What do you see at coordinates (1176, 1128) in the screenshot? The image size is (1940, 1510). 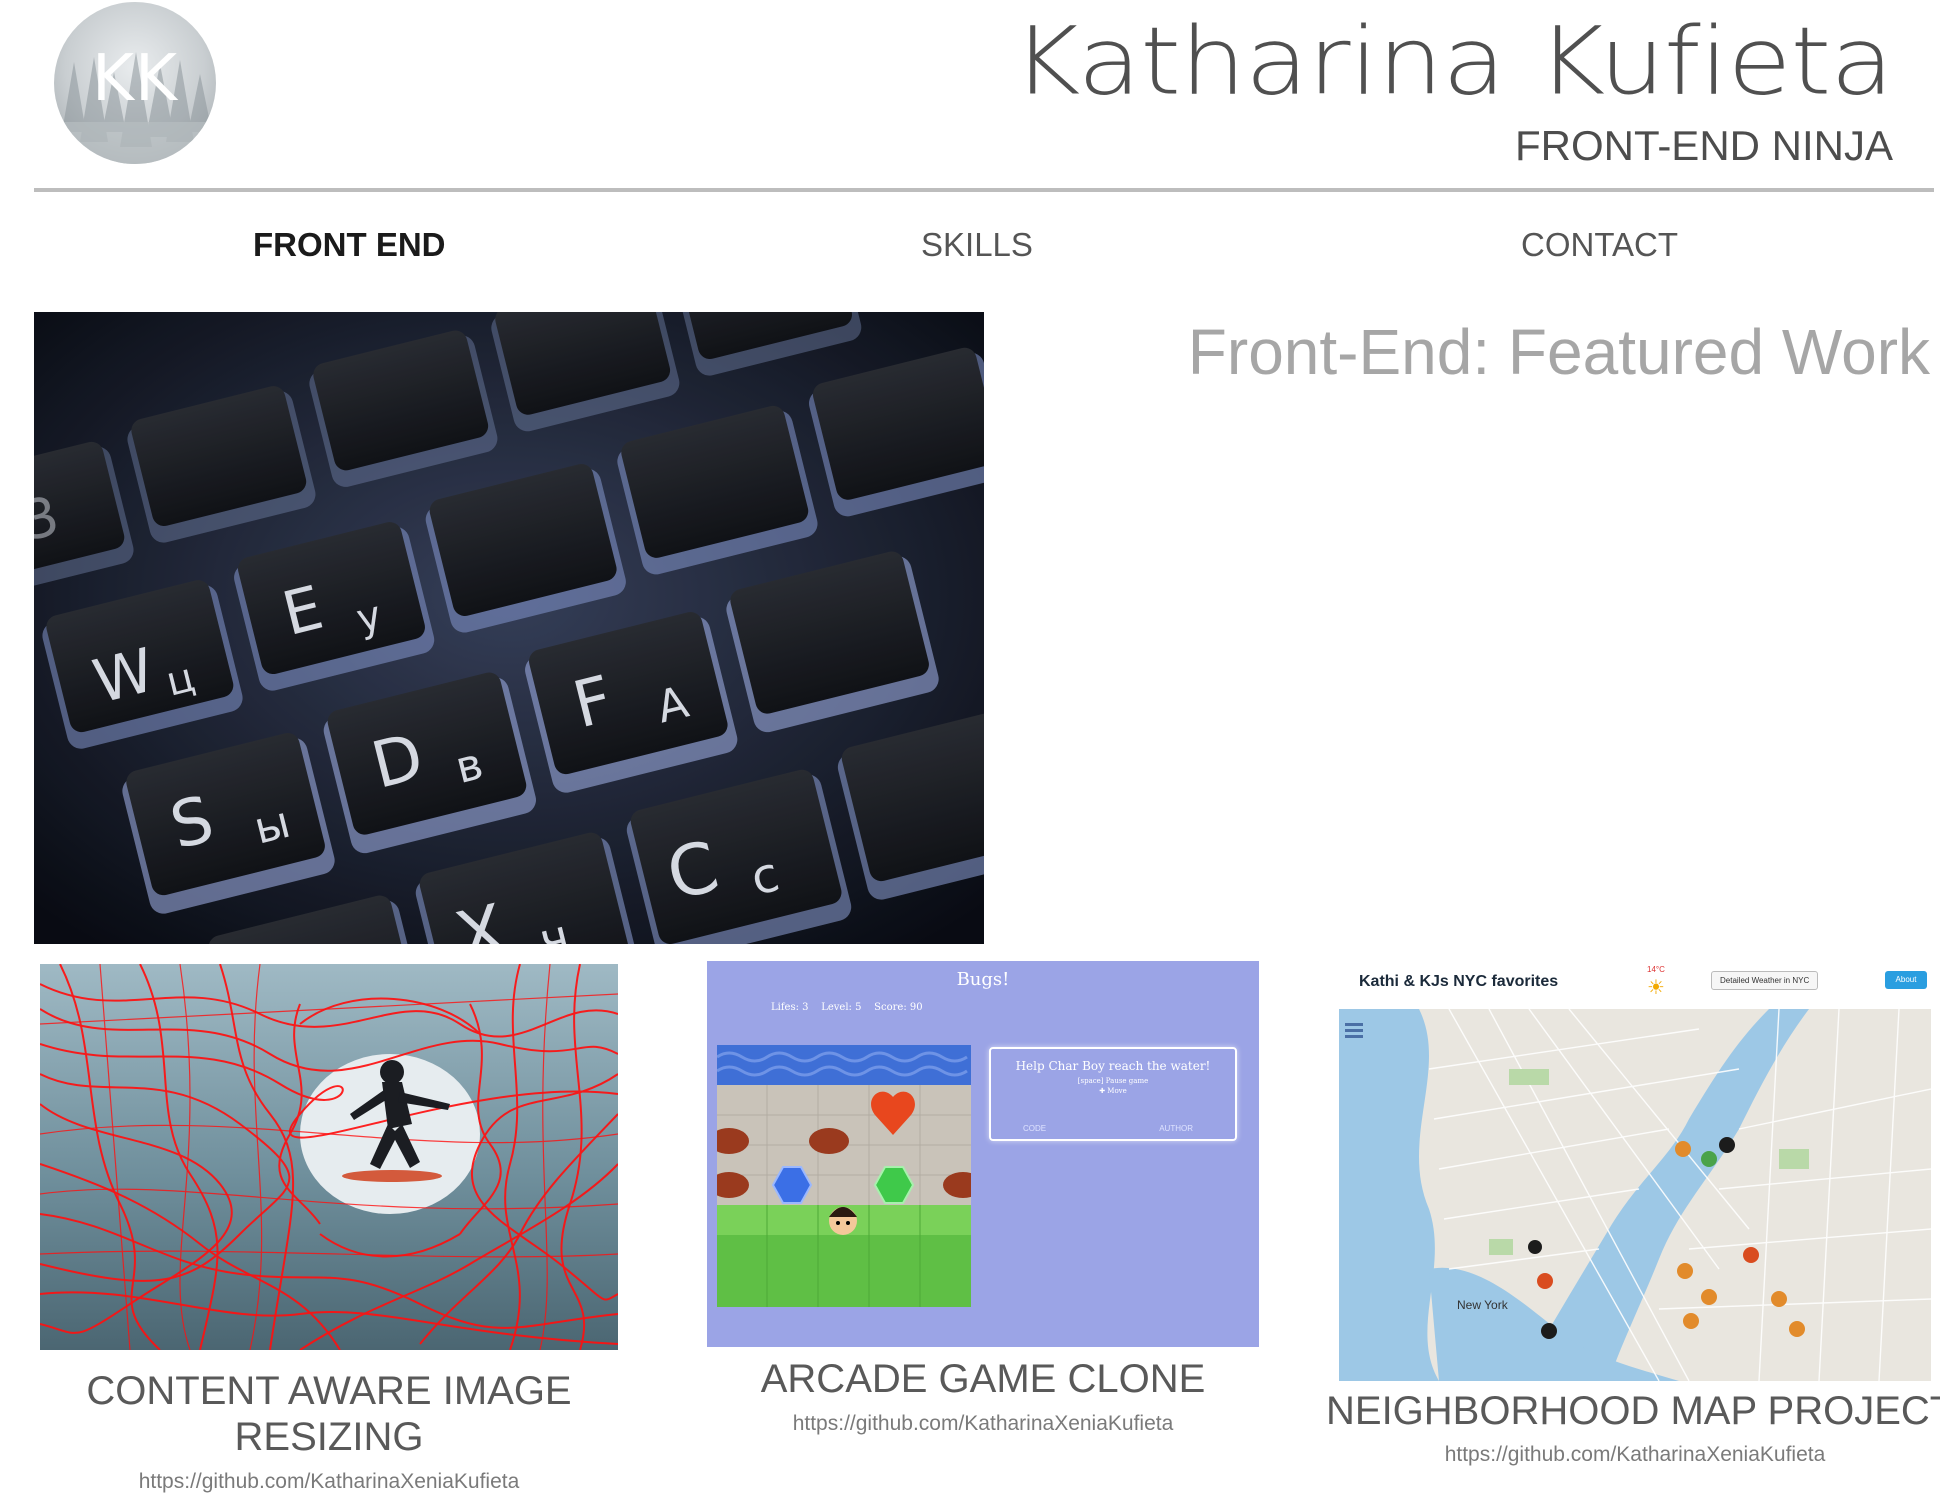 I see `game-author-link: AUTHOR` at bounding box center [1176, 1128].